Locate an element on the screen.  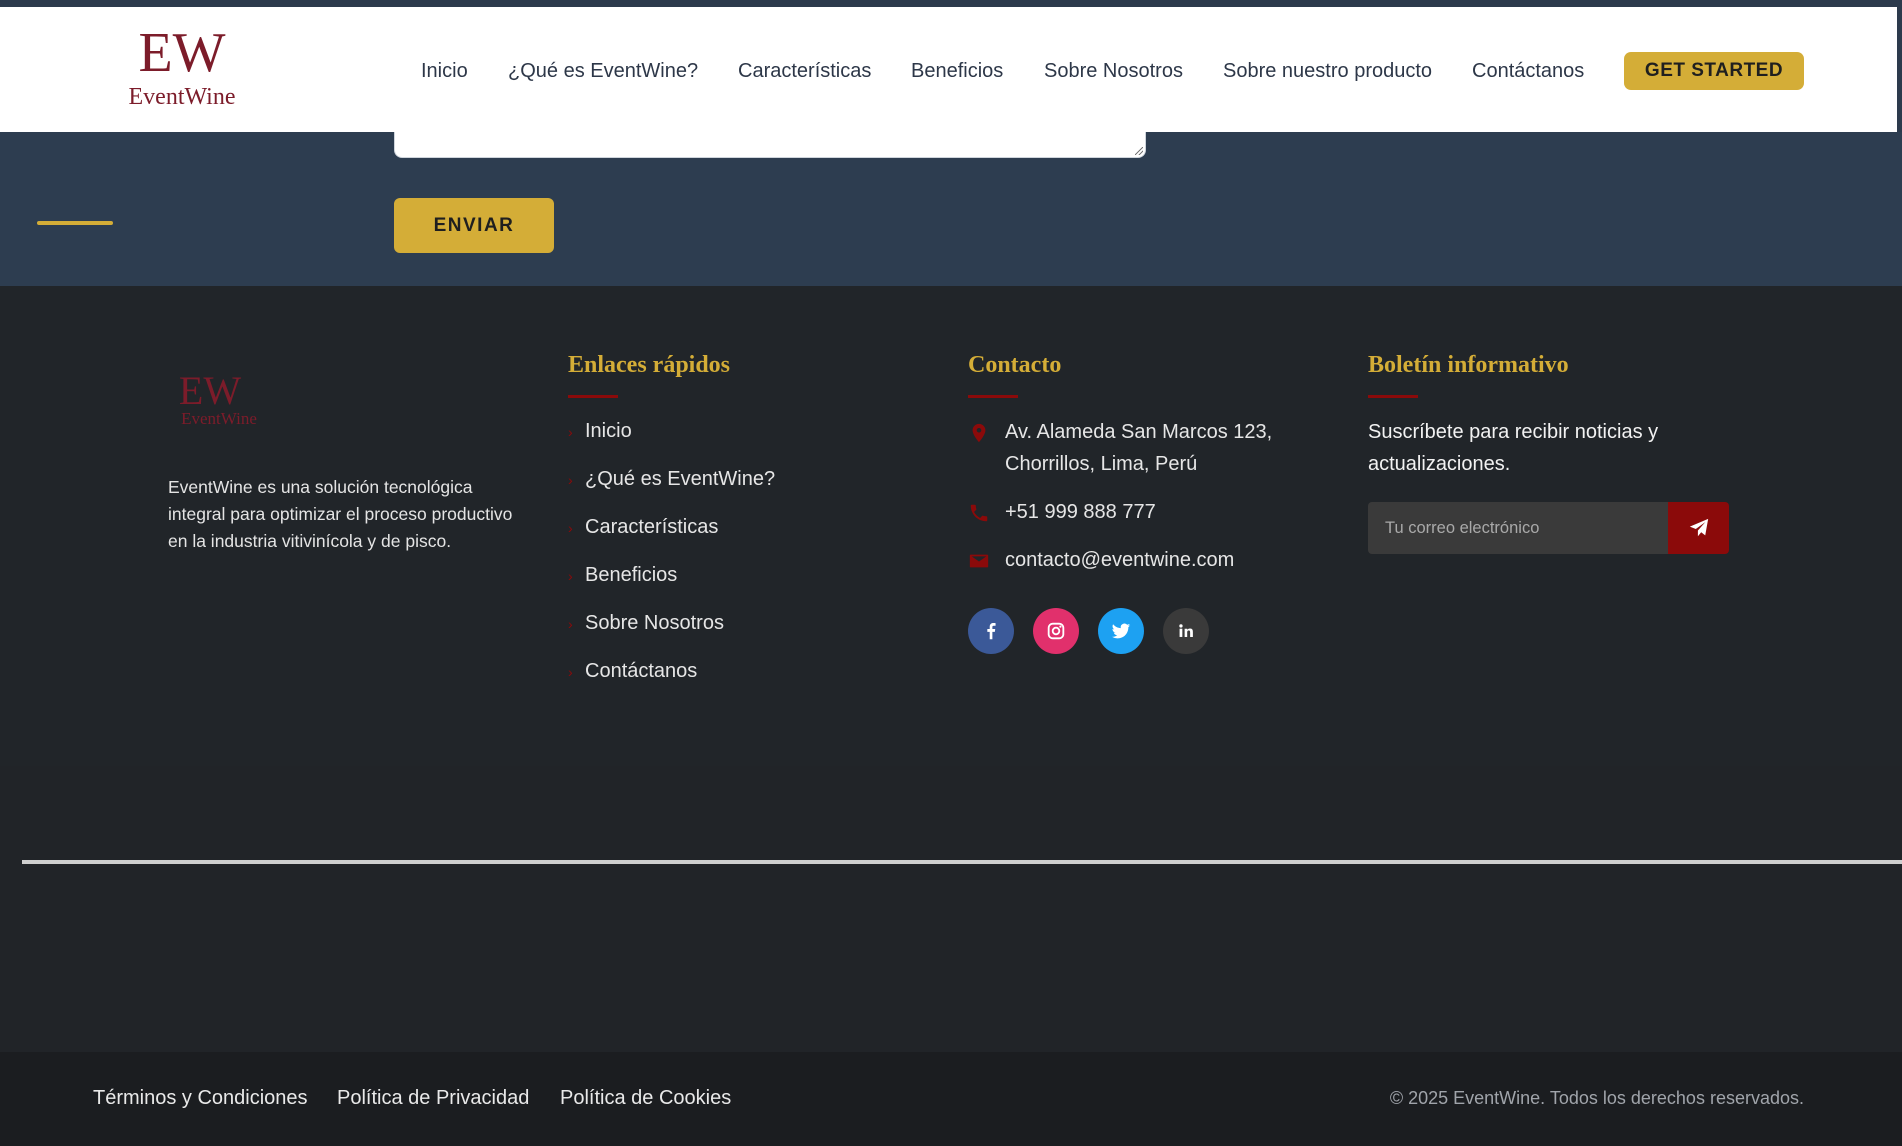
nav-link-sobre-nosotros: Sobre Nosotros is located at coordinates (1113, 71).